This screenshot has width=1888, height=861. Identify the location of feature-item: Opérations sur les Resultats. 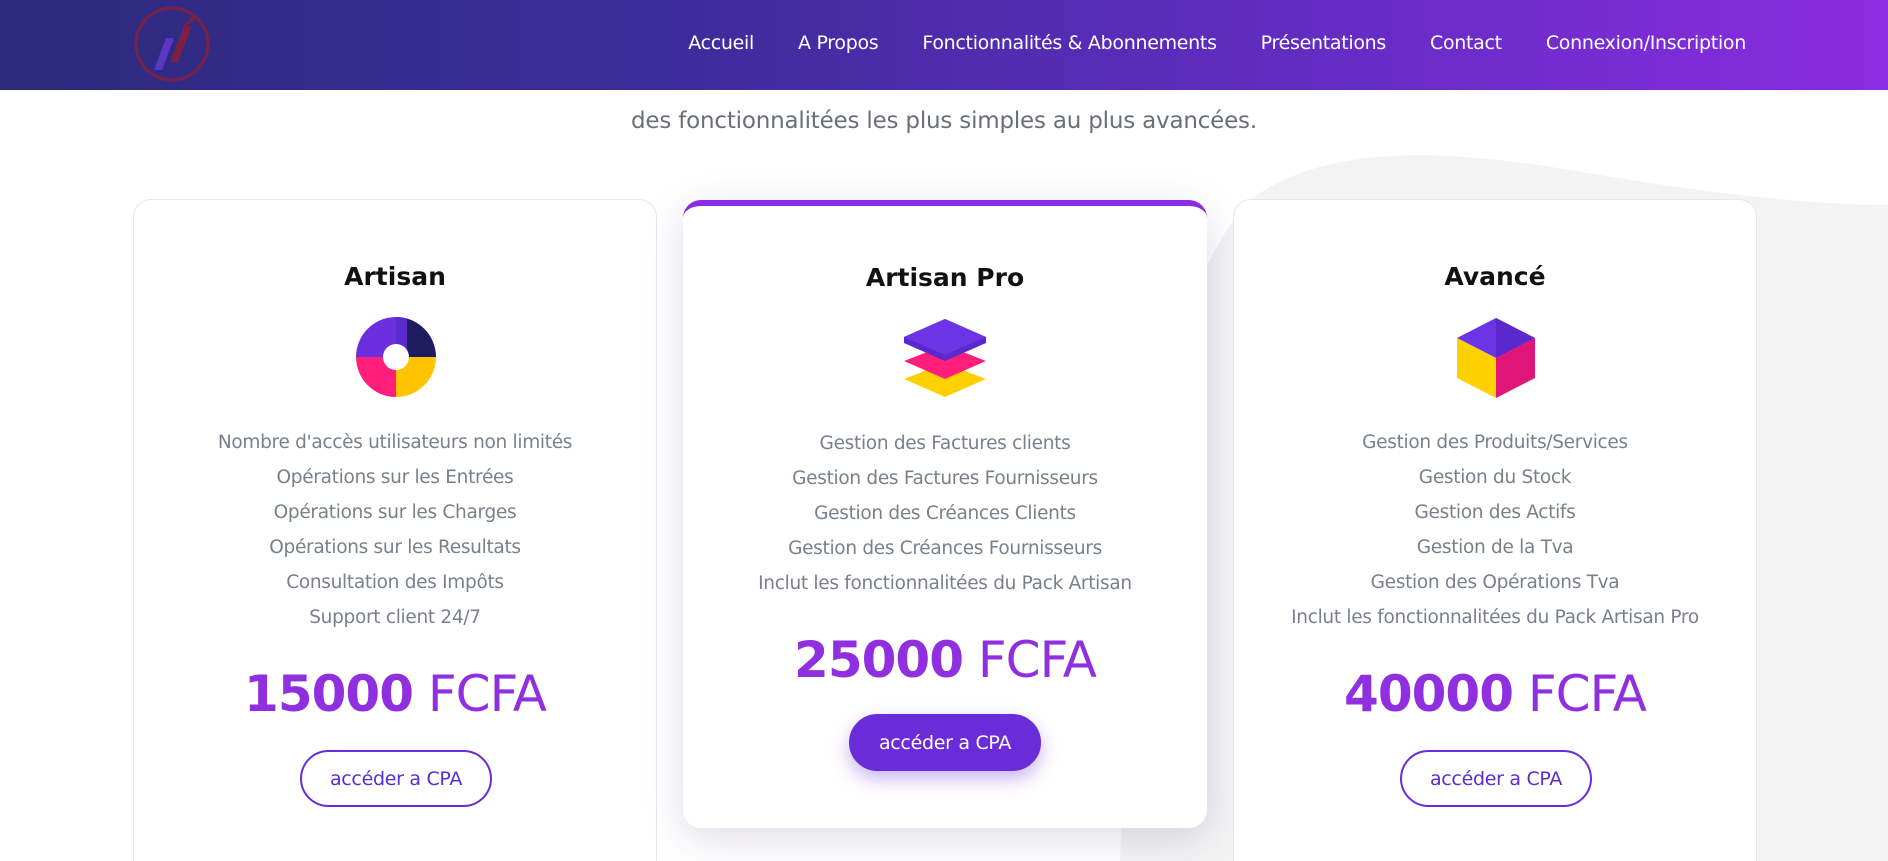
(395, 547).